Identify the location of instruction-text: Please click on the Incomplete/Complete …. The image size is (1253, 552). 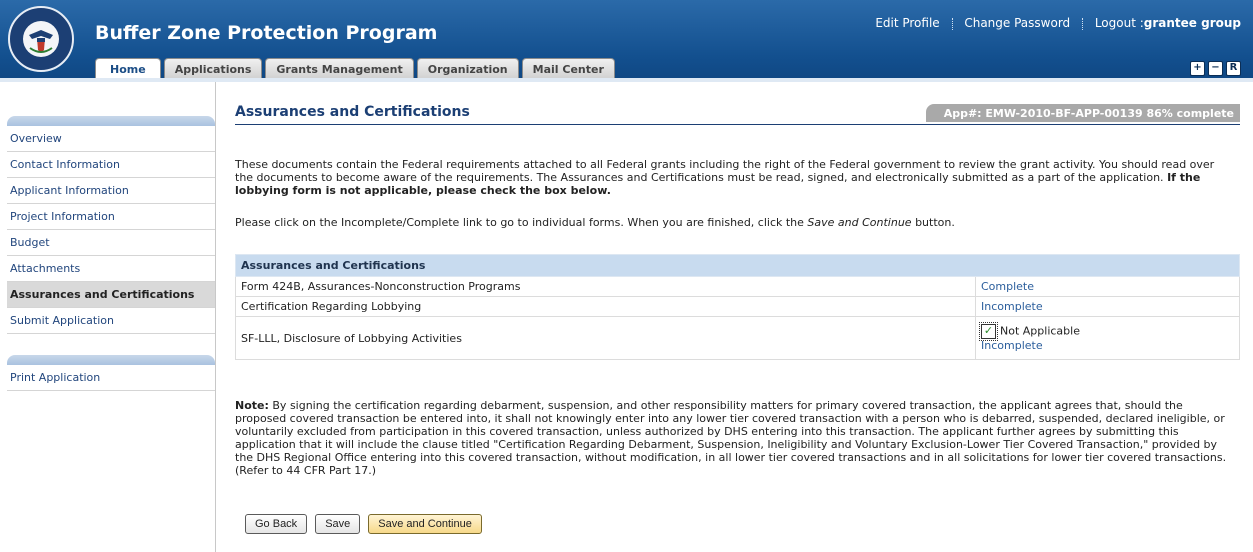
(521, 222).